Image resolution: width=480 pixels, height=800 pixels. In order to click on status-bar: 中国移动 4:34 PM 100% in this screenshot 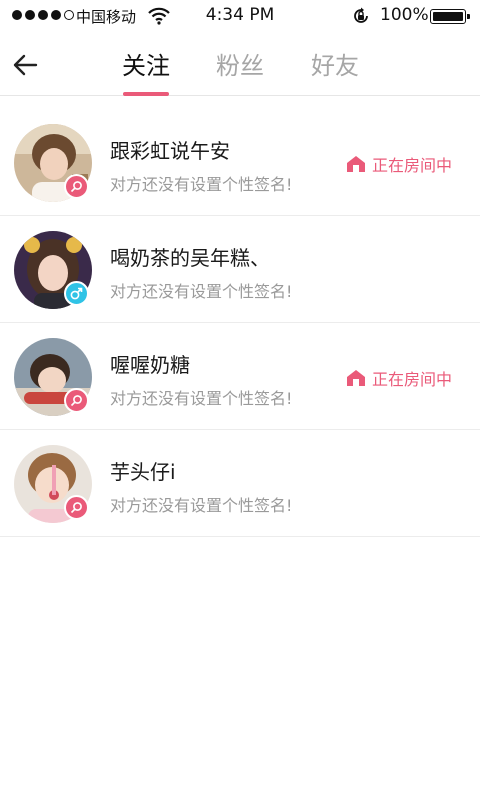, I will do `click(240, 16)`.